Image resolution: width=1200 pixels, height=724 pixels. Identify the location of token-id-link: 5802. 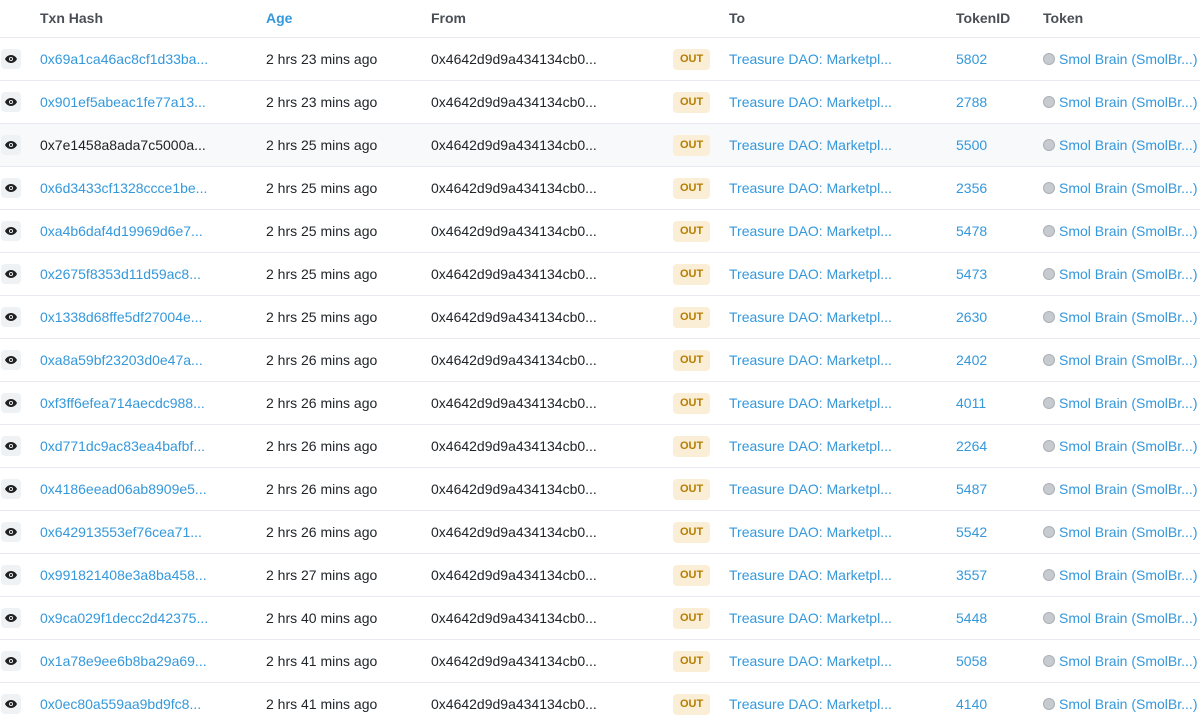
(971, 59).